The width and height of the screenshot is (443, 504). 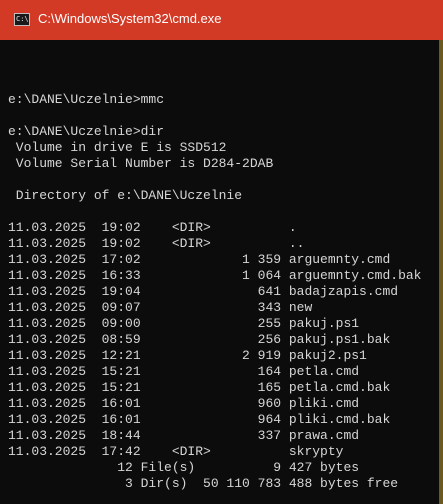 What do you see at coordinates (152, 227) in the screenshot?
I see `console-line: 11.03.2025 19:02 <DIR> .` at bounding box center [152, 227].